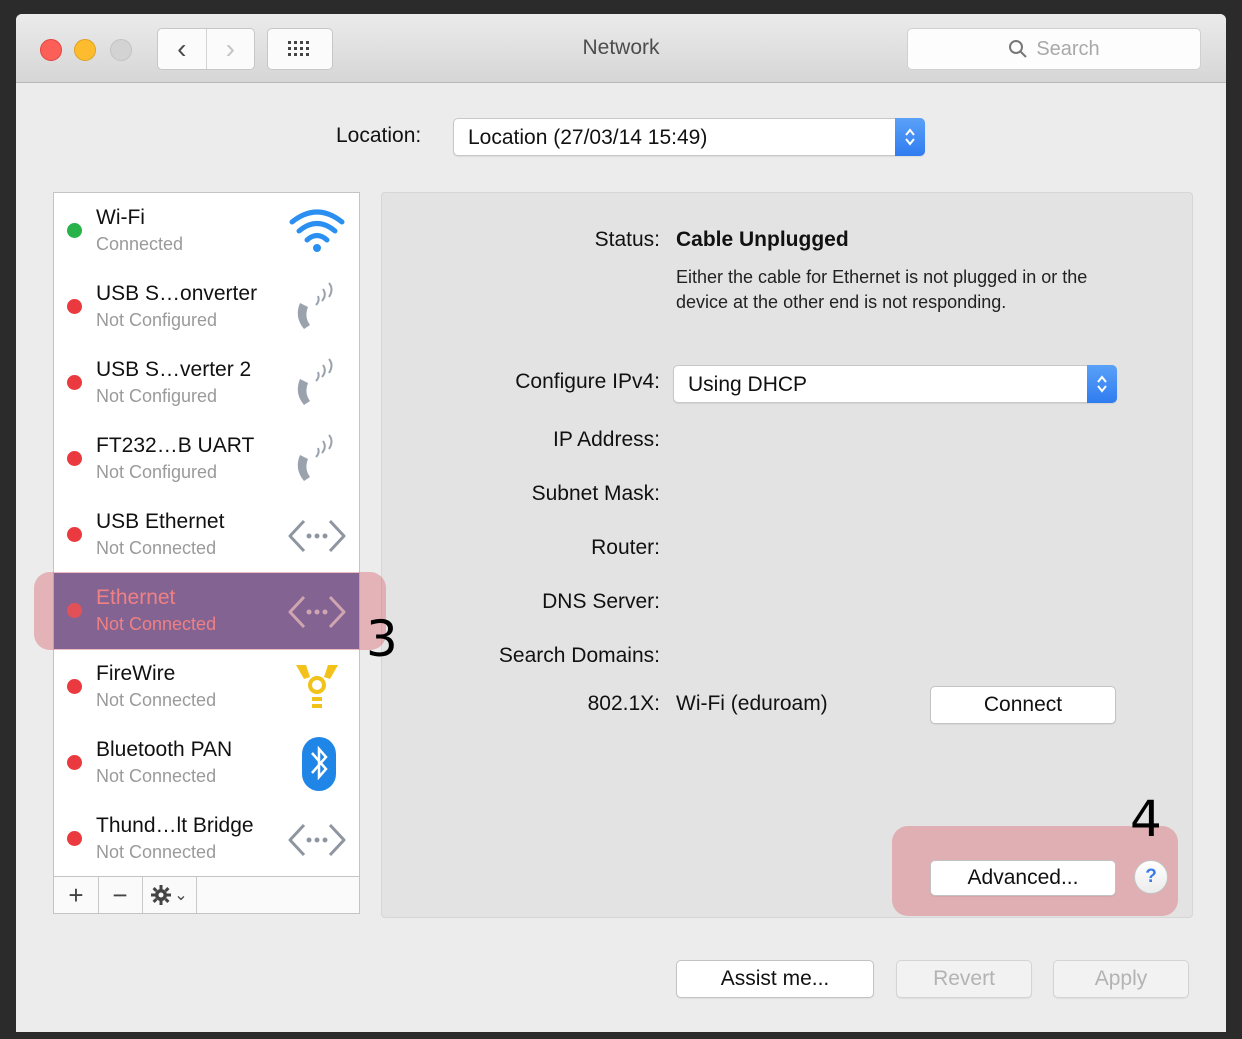 This screenshot has width=1242, height=1039. Describe the element at coordinates (317, 686) in the screenshot. I see `firewire-icon` at that location.